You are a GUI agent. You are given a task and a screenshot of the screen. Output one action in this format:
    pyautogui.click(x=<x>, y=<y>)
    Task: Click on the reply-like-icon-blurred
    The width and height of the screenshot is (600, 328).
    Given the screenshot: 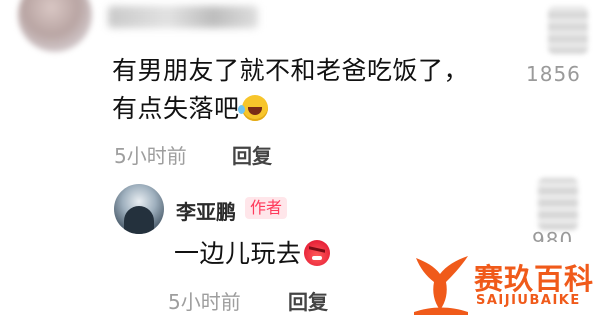 What is the action you would take?
    pyautogui.click(x=558, y=204)
    